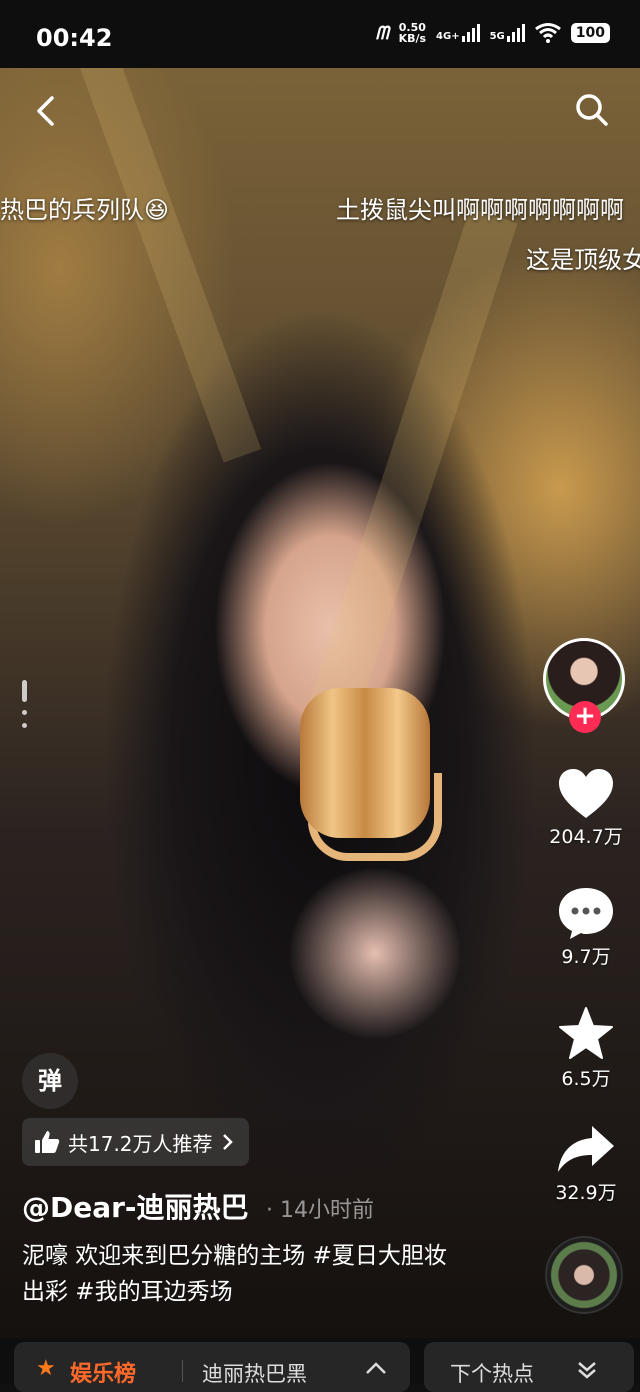 The height and width of the screenshot is (1392, 640). I want to click on favorite-button: 6.5万, so click(586, 1048).